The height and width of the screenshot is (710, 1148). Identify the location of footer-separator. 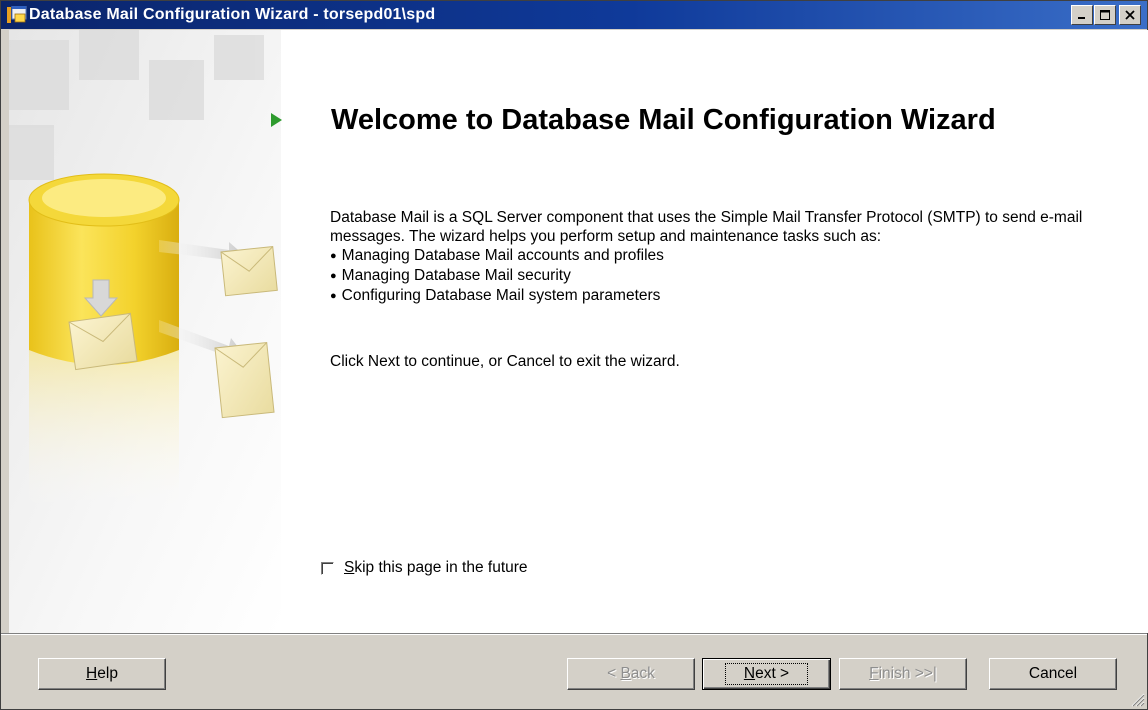
(574, 634).